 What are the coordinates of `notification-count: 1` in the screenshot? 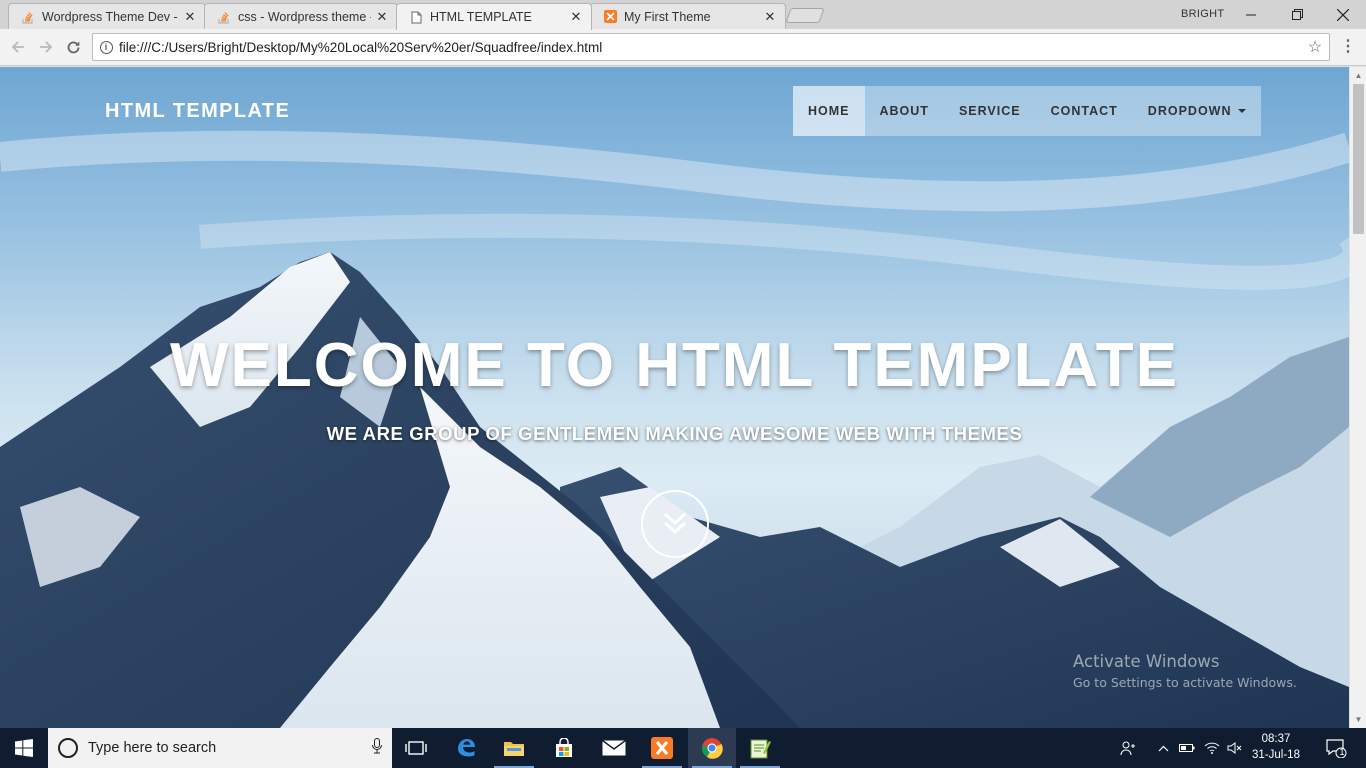 It's located at (1342, 752).